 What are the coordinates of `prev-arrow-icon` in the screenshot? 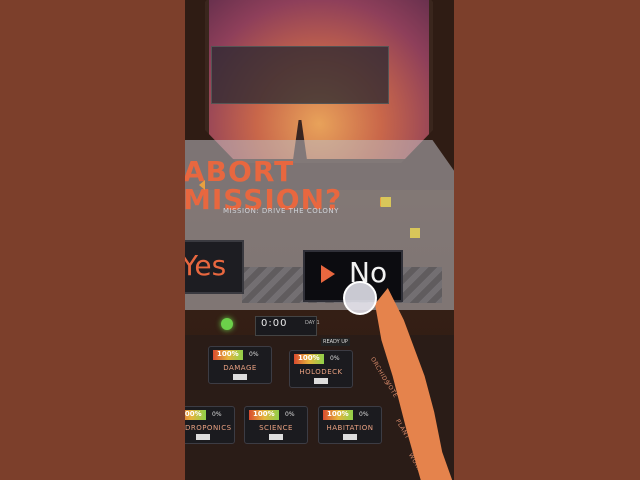 It's located at (202, 185).